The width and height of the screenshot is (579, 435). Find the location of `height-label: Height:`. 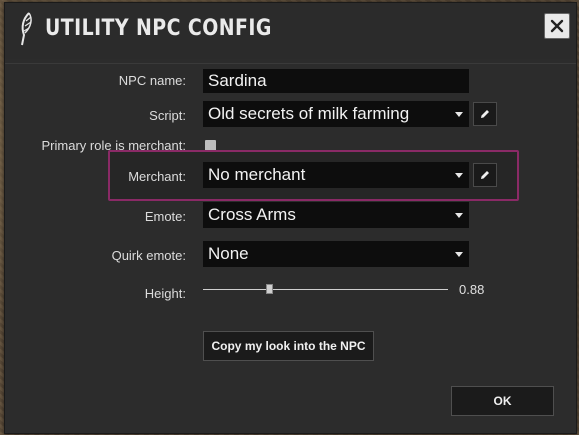

height-label: Height: is located at coordinates (165, 293).